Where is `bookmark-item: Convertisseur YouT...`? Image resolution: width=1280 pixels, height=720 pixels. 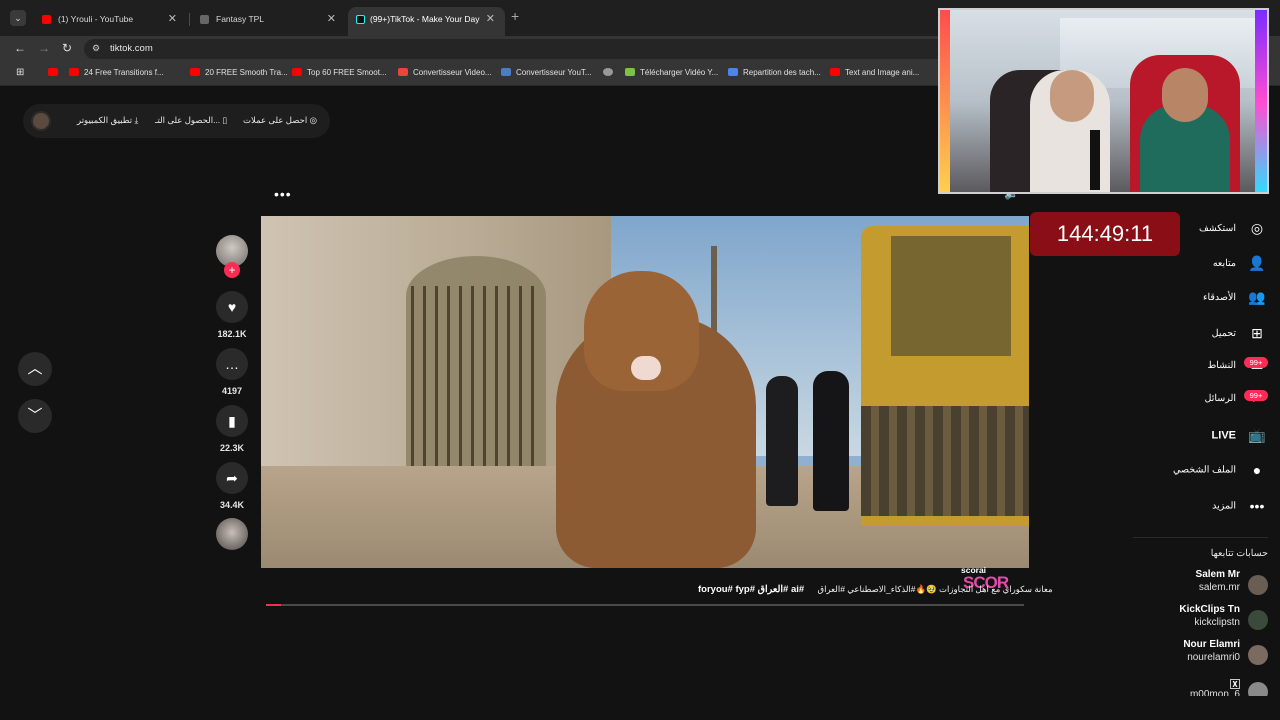 bookmark-item: Convertisseur YouT... is located at coordinates (546, 73).